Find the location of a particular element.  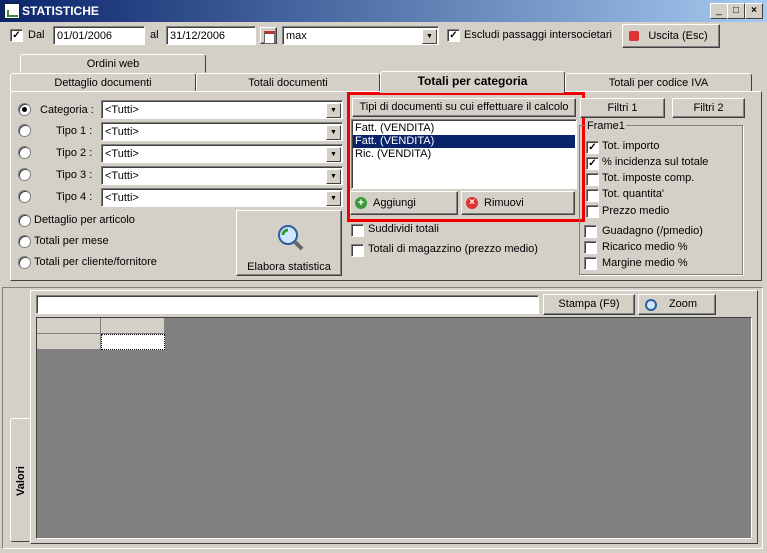

remove-icon: × is located at coordinates (472, 203).